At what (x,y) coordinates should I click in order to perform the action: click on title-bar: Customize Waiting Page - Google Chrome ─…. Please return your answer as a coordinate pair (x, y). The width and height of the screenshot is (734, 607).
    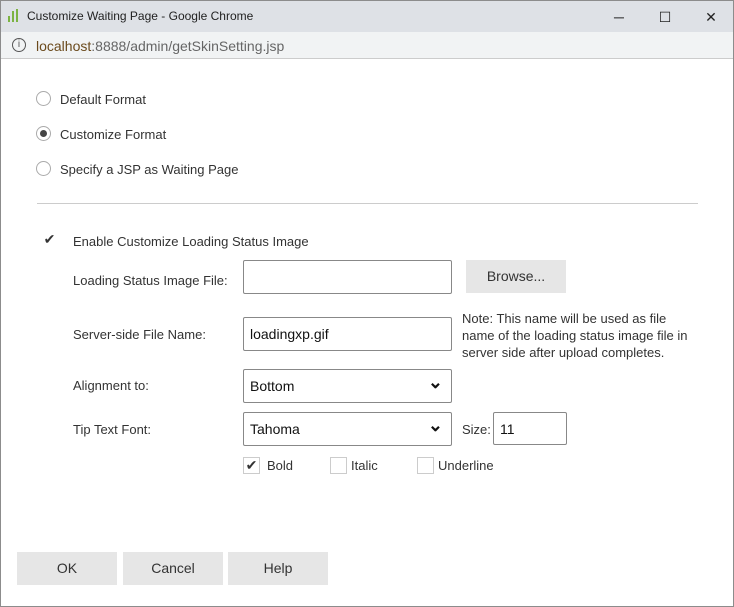
    Looking at the image, I should click on (367, 16).